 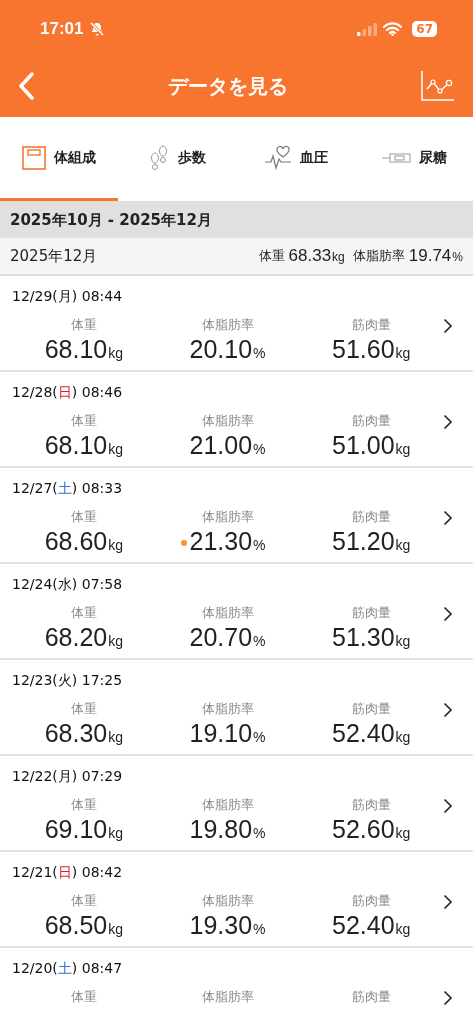 What do you see at coordinates (67, 296) in the screenshot?
I see `record-date: 12/29(月) 08:44` at bounding box center [67, 296].